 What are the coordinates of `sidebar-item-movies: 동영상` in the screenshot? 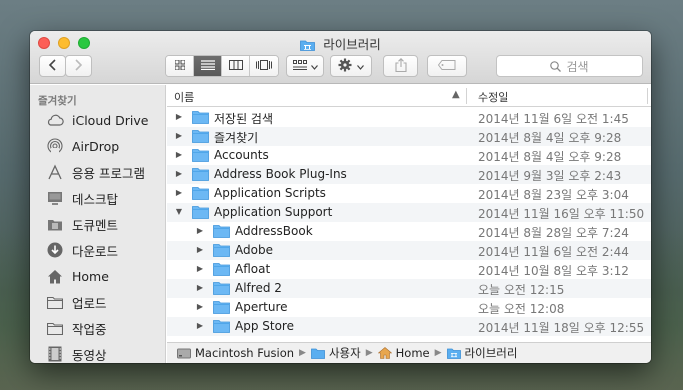 It's located at (76, 353).